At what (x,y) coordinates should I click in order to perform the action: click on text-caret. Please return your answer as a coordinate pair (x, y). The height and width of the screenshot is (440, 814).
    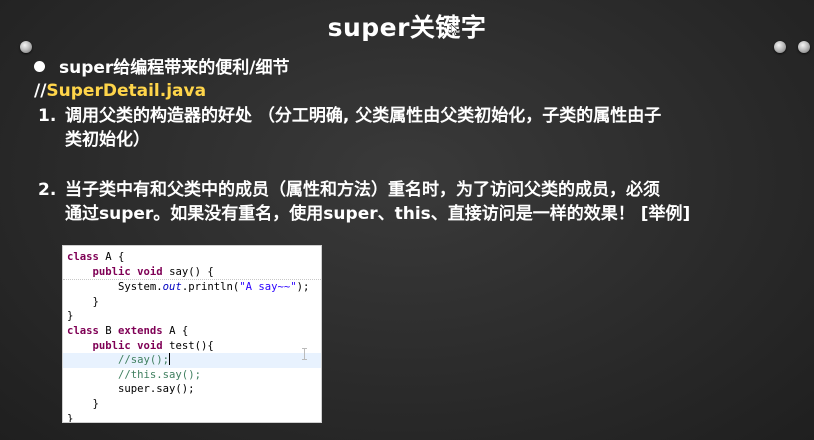
    Looking at the image, I should click on (170, 359).